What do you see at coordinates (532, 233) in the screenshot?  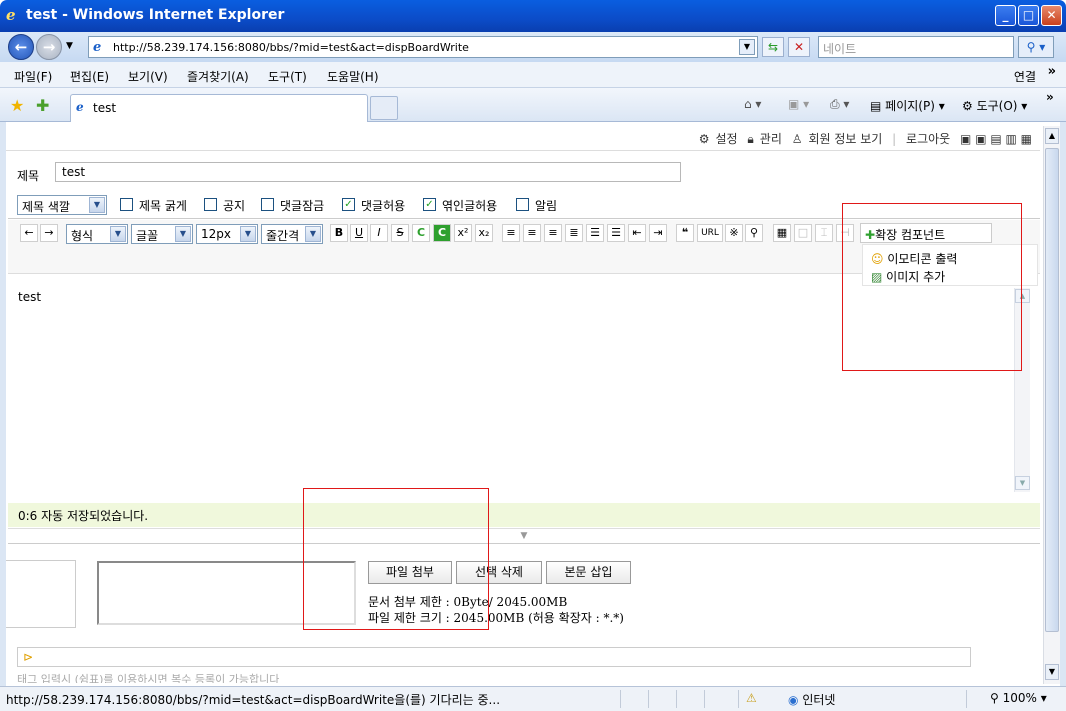 I see `align-center-icon: ≡` at bounding box center [532, 233].